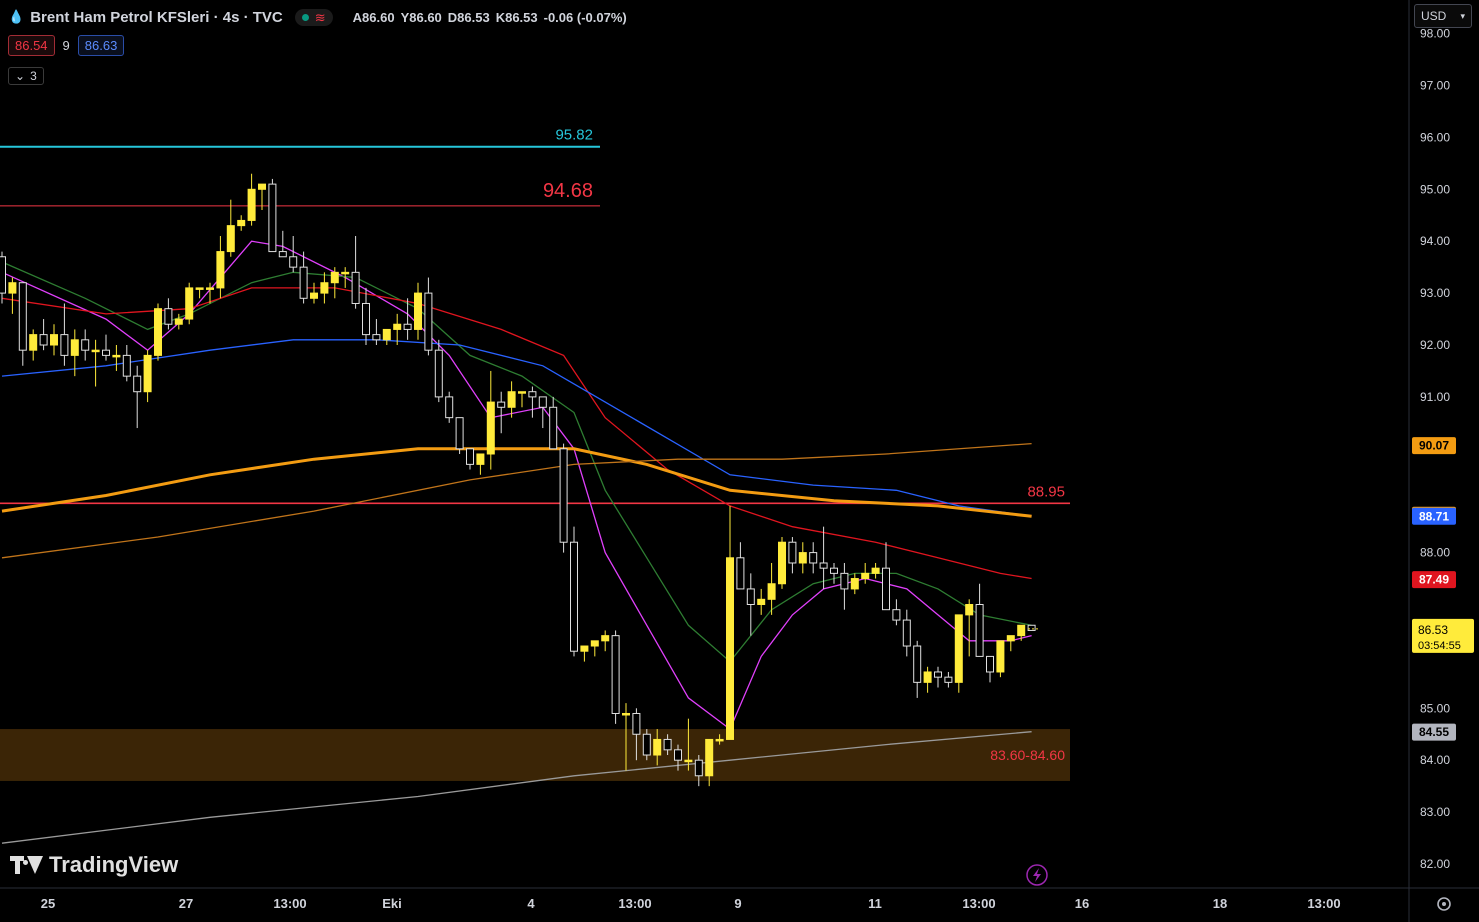  I want to click on droplet-icon: 💧, so click(16, 16).